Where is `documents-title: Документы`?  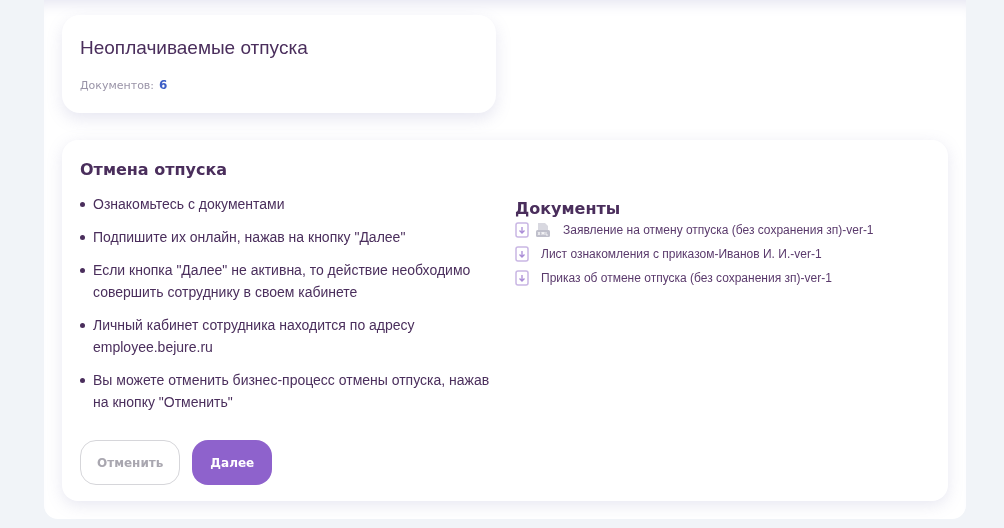 documents-title: Документы is located at coordinates (568, 208).